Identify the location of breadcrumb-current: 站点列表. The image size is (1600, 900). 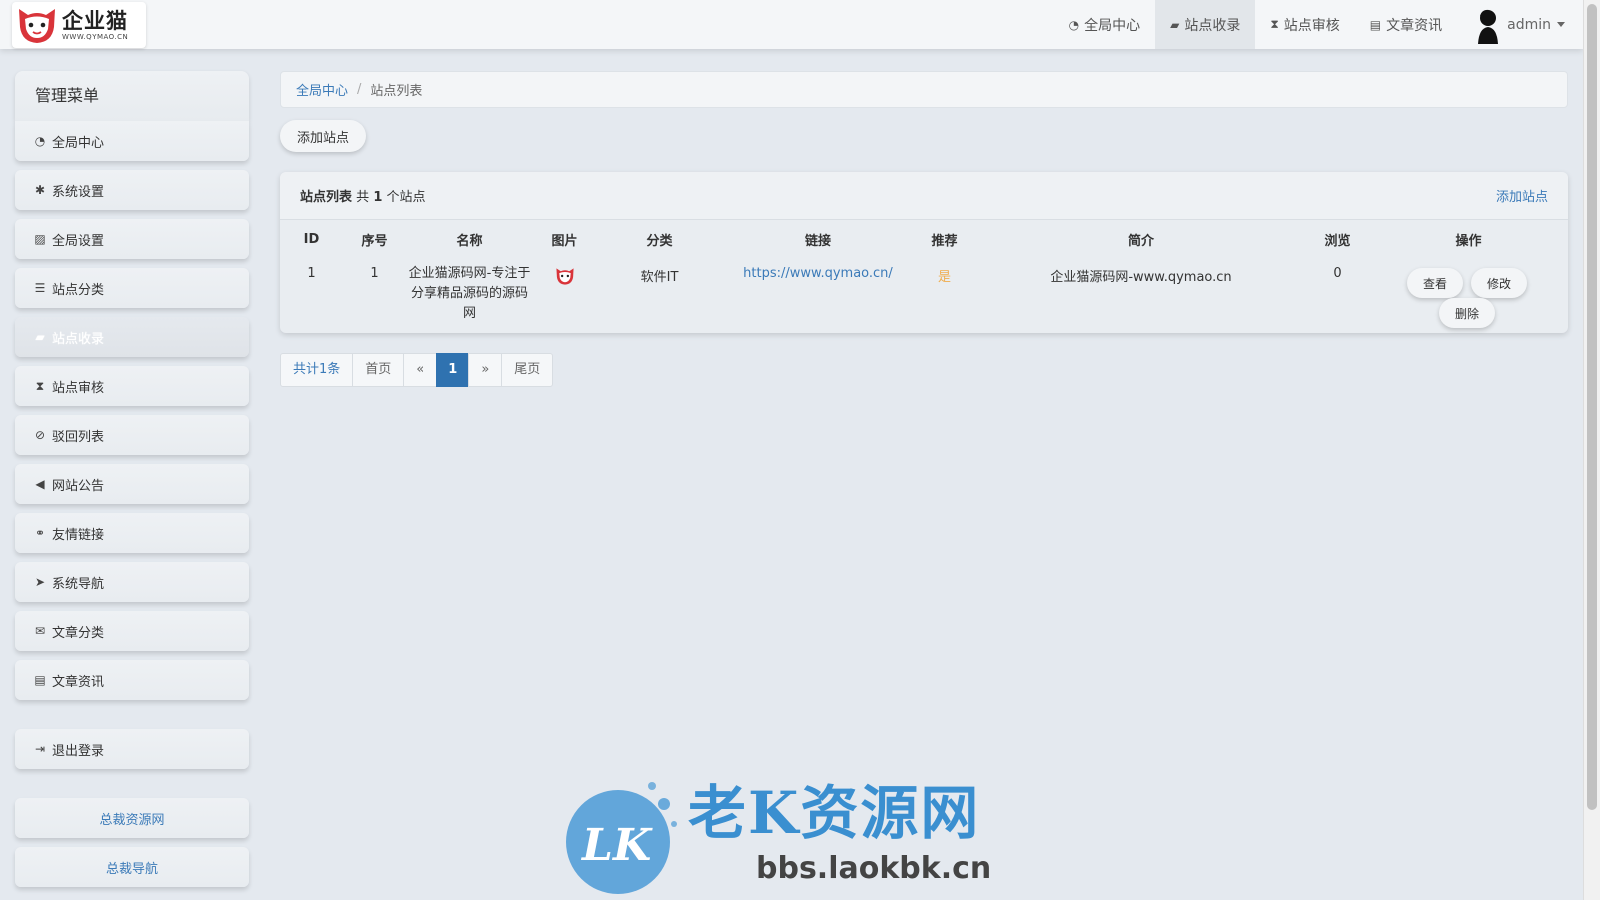
(396, 91).